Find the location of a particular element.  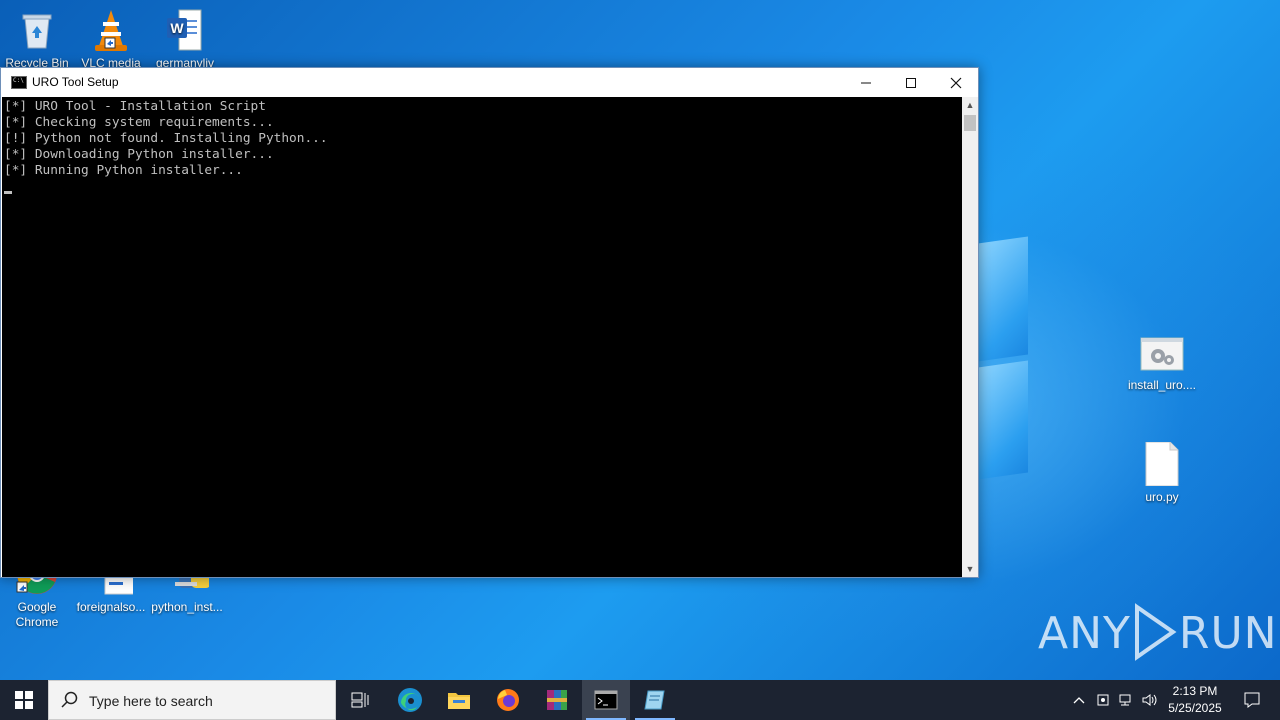

clock-time: 2:13 PM is located at coordinates (1195, 691).